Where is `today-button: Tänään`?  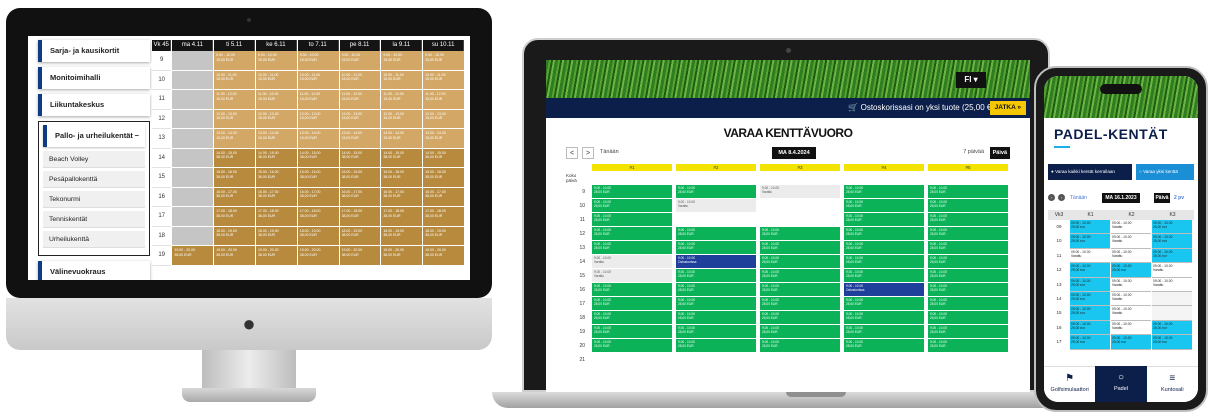 today-button: Tänään is located at coordinates (1078, 198).